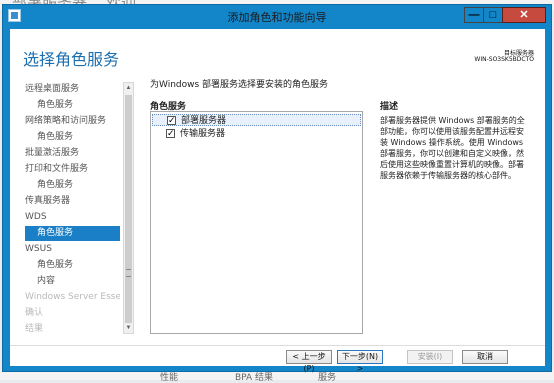  What do you see at coordinates (504, 59) in the screenshot?
I see `destination-server-name: WIN-SO3SK5BDCTO` at bounding box center [504, 59].